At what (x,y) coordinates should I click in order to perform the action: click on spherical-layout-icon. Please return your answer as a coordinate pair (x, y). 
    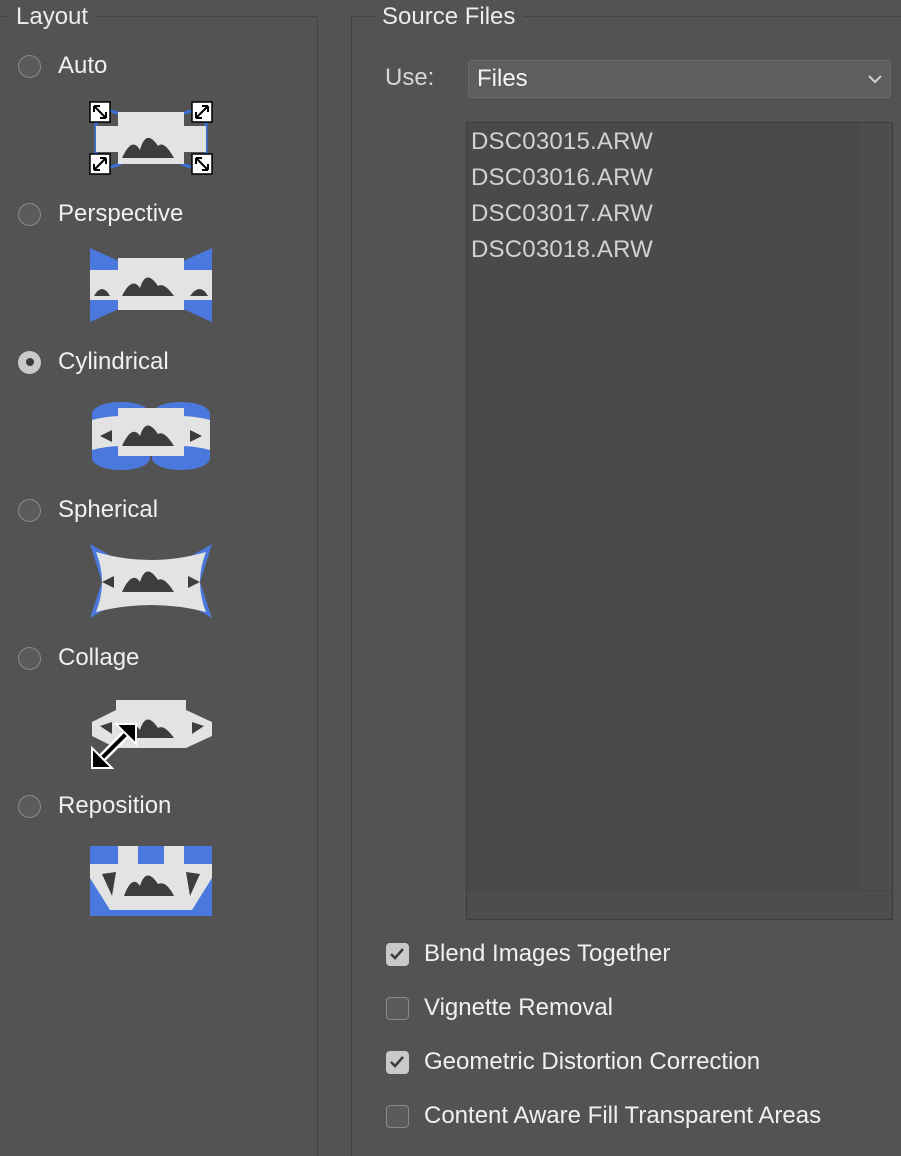
    Looking at the image, I should click on (151, 581).